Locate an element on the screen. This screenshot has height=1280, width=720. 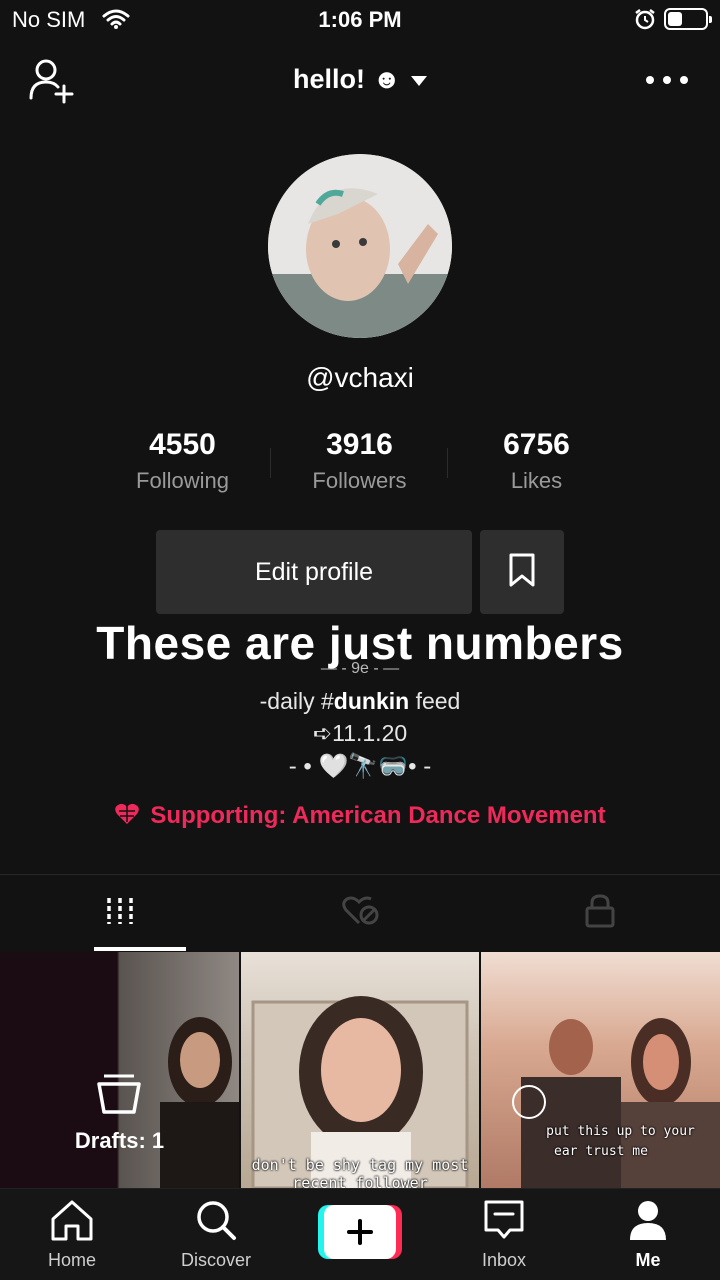
lock-icon is located at coordinates (600, 913).